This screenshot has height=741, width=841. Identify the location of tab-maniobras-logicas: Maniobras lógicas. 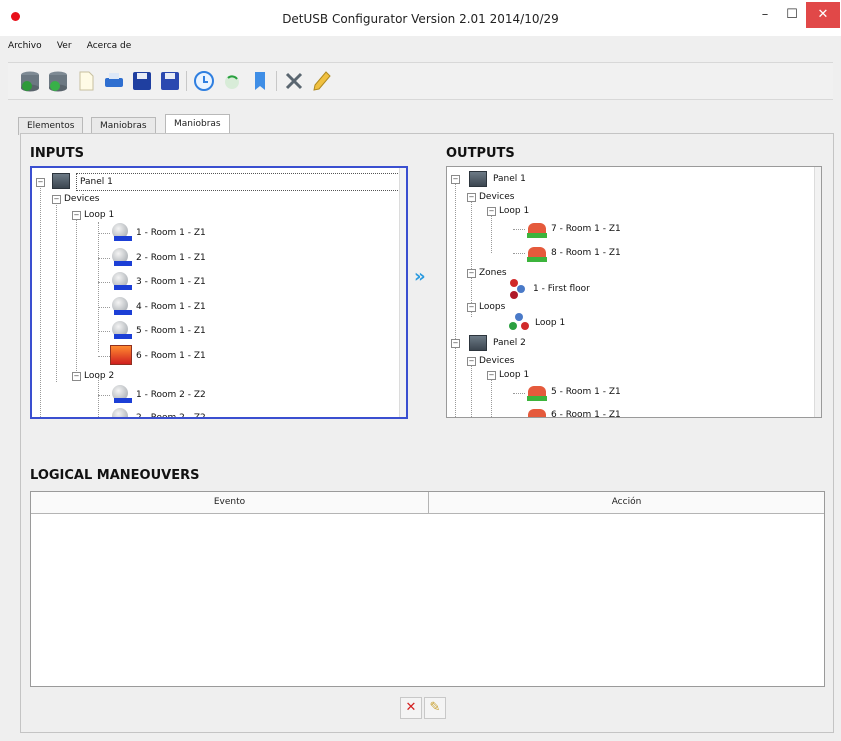
(197, 130).